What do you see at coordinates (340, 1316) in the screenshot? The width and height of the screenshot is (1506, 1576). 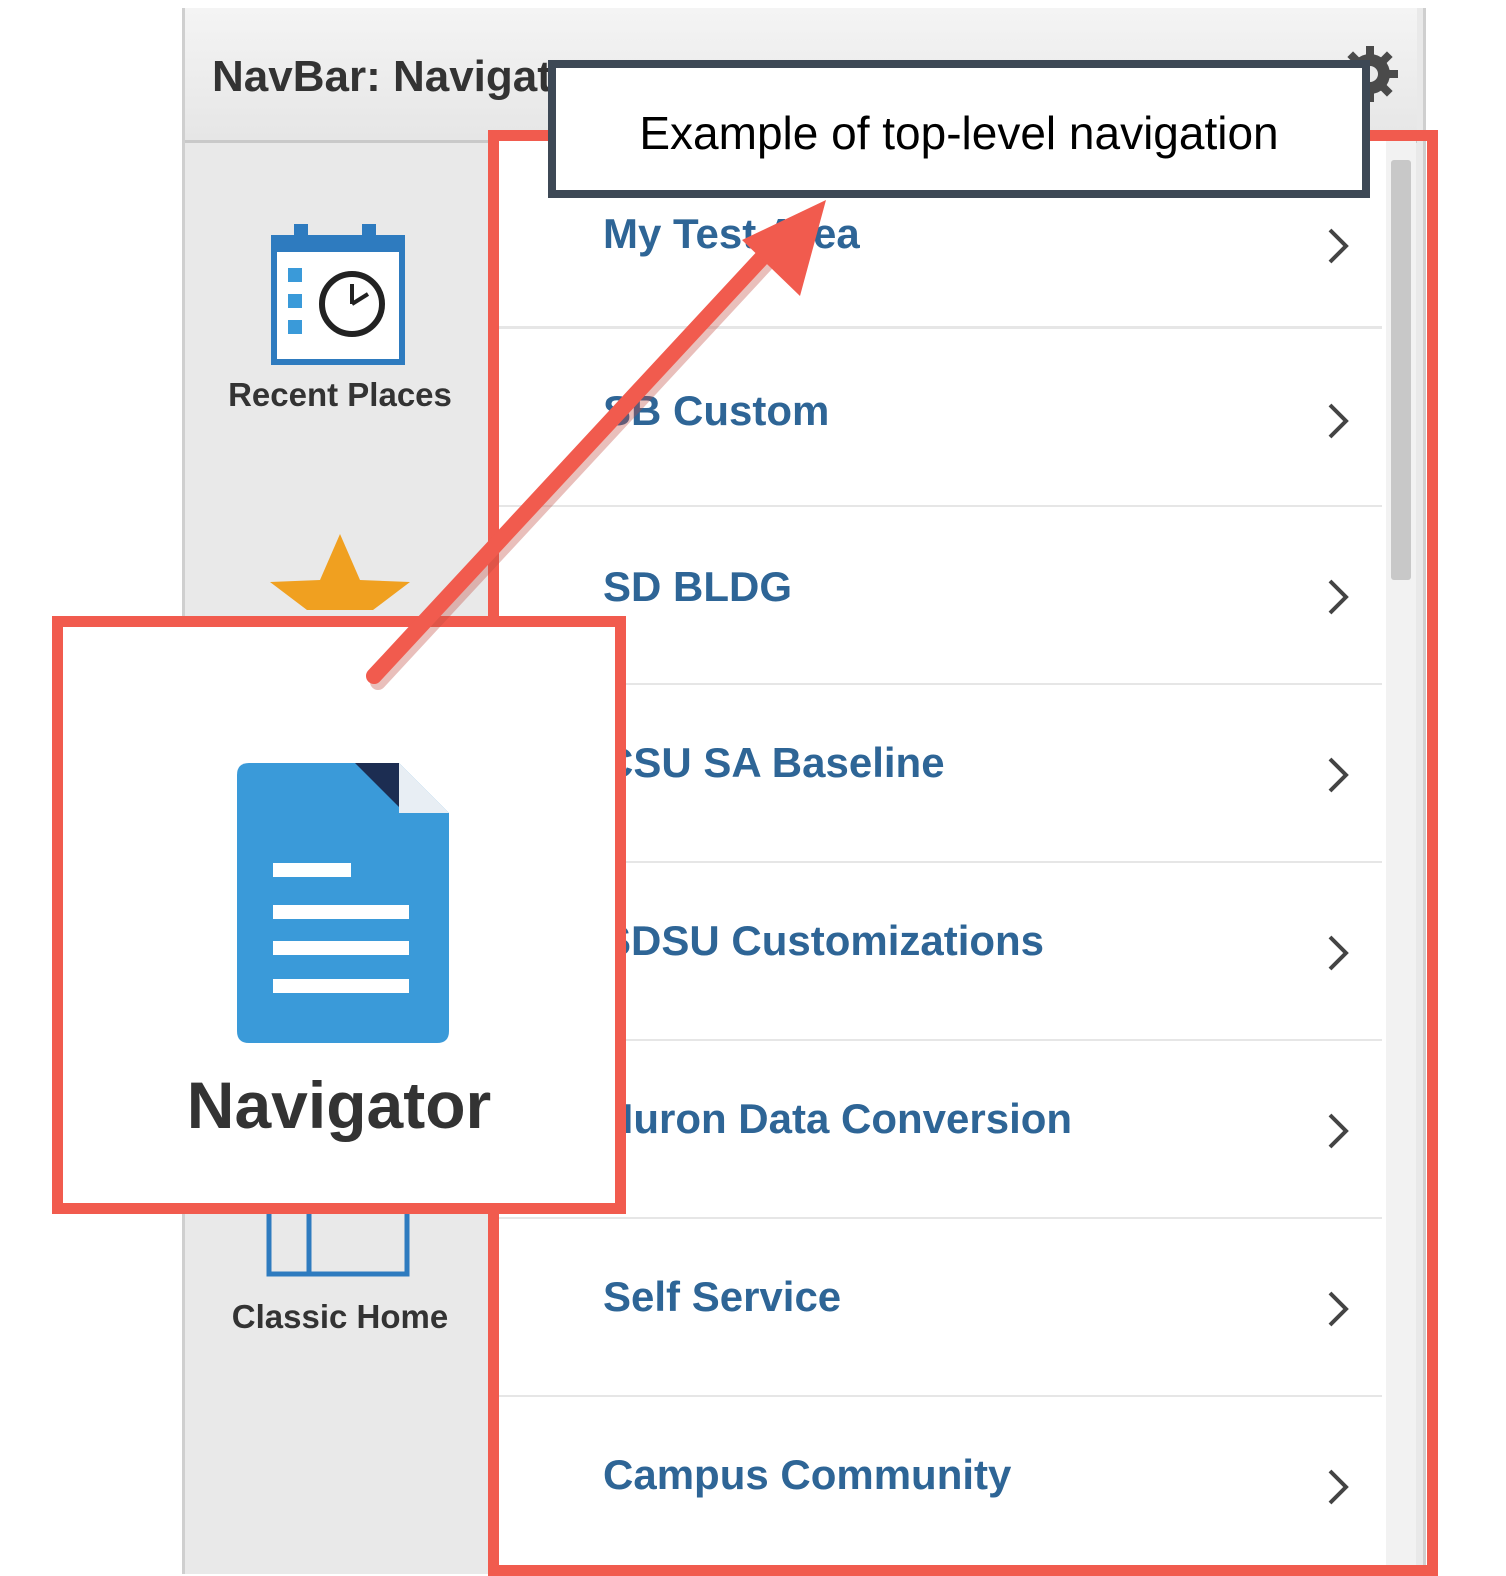 I see `sidebar-label-classic-home: Classic Home` at bounding box center [340, 1316].